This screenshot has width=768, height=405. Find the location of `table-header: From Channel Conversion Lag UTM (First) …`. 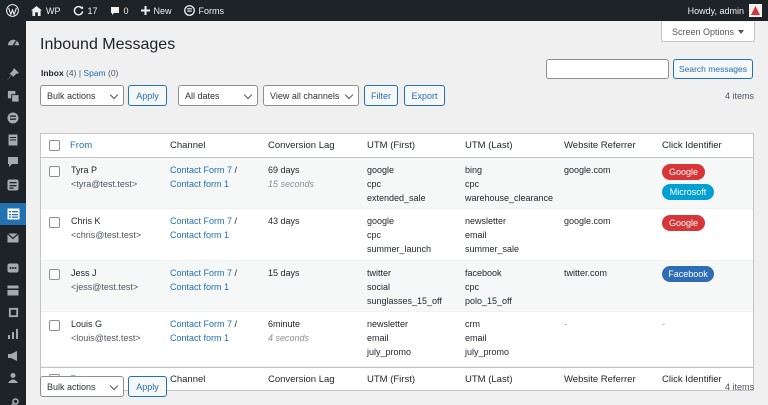

table-header: From Channel Conversion Lag UTM (First) … is located at coordinates (397, 146).